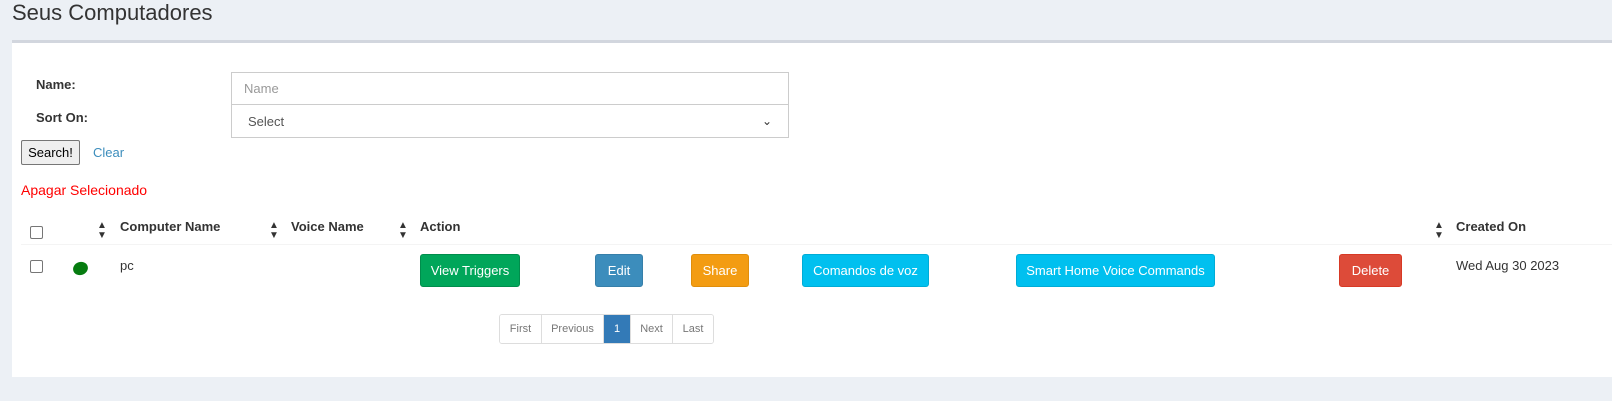 This screenshot has width=1612, height=401. Describe the element at coordinates (1491, 226) in the screenshot. I see `header-created-on: Created On` at that location.